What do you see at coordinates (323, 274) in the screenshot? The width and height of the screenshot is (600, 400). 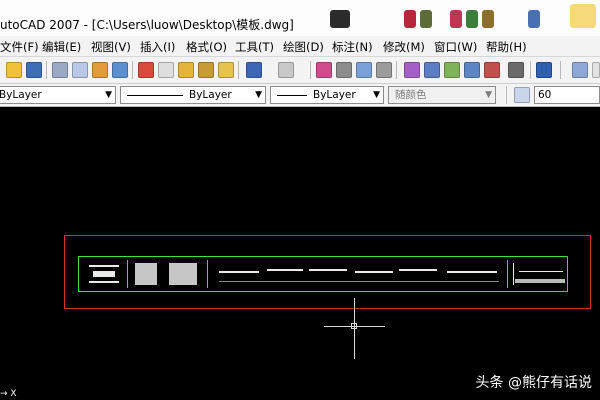 I see `drawing-sheet-border` at bounding box center [323, 274].